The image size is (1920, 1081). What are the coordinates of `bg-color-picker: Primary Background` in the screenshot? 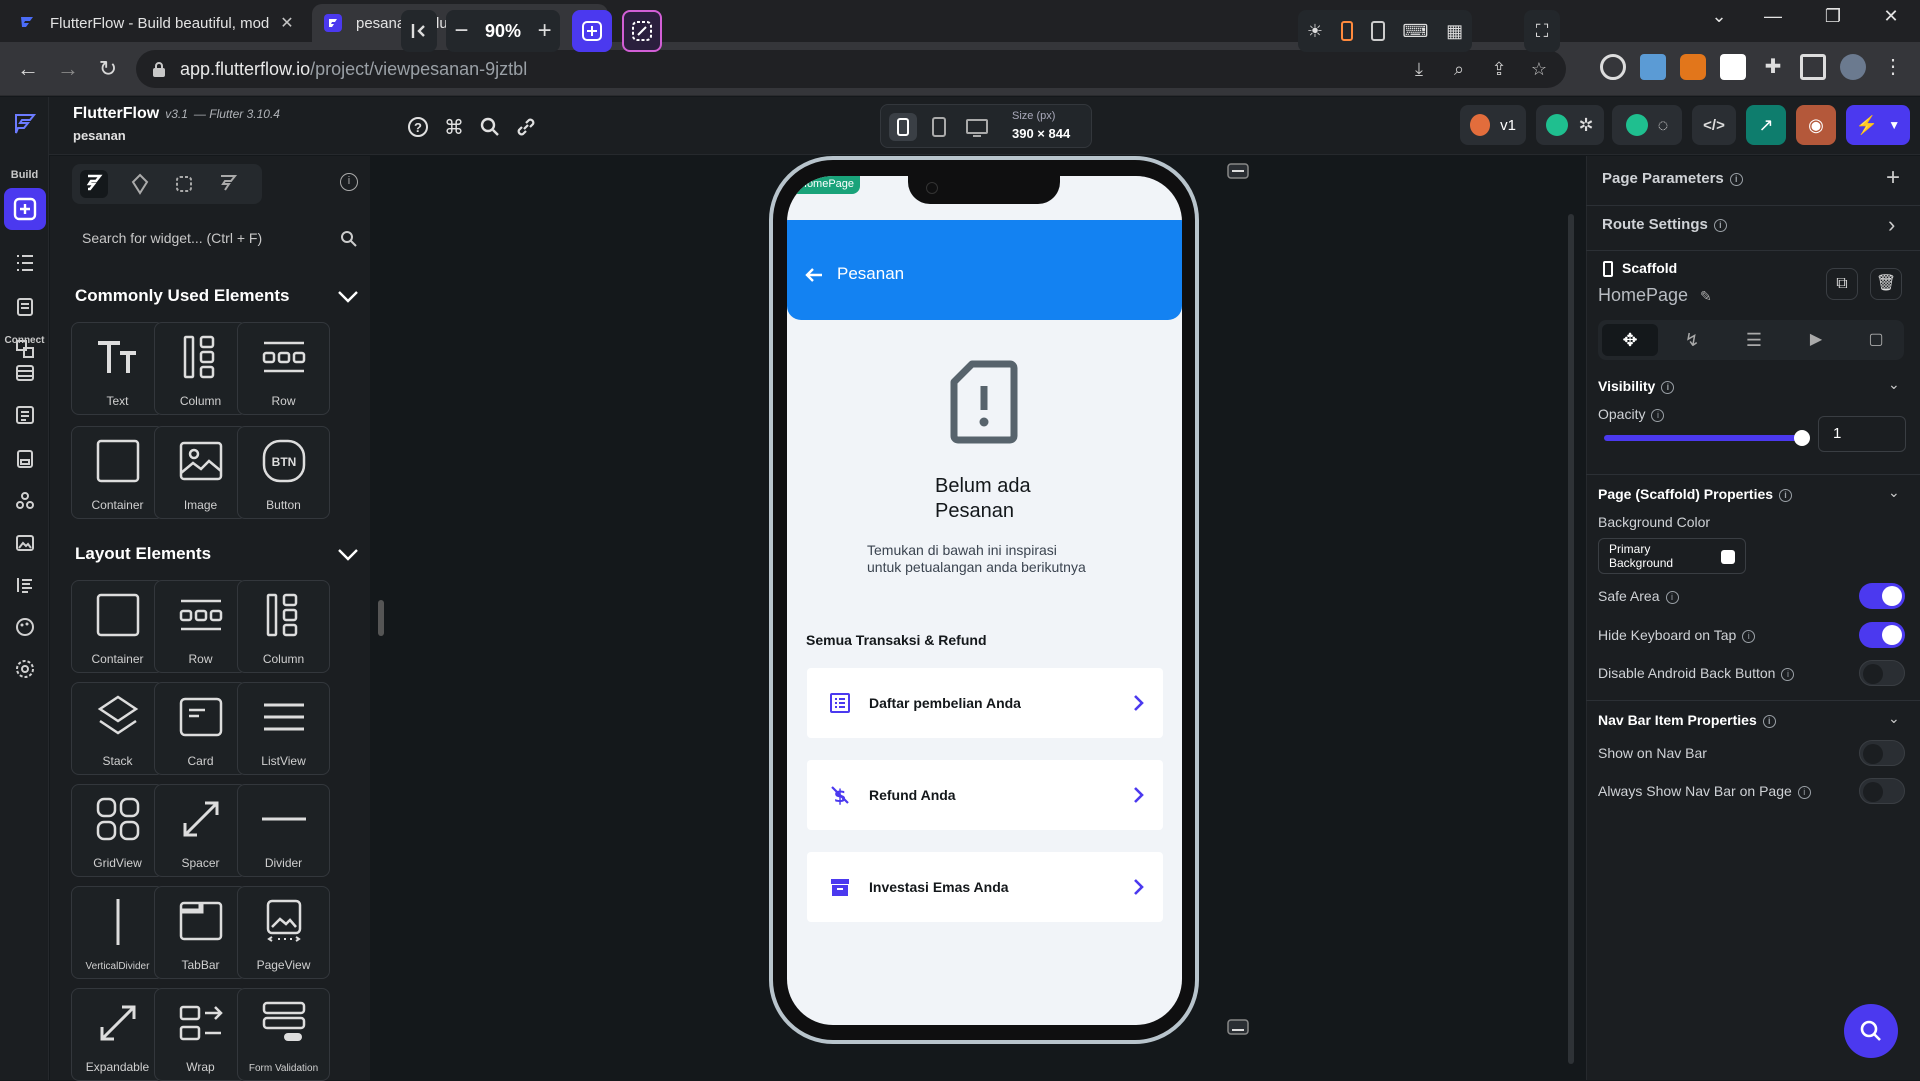 It's located at (1672, 556).